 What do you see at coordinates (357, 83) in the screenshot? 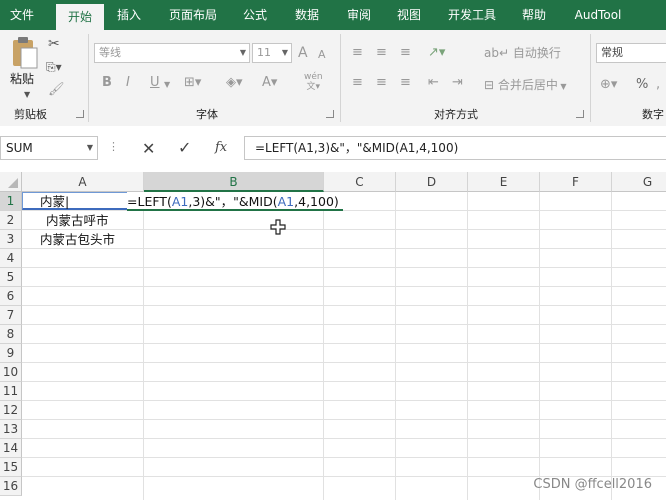
I see `align-left-icon: ≡` at bounding box center [357, 83].